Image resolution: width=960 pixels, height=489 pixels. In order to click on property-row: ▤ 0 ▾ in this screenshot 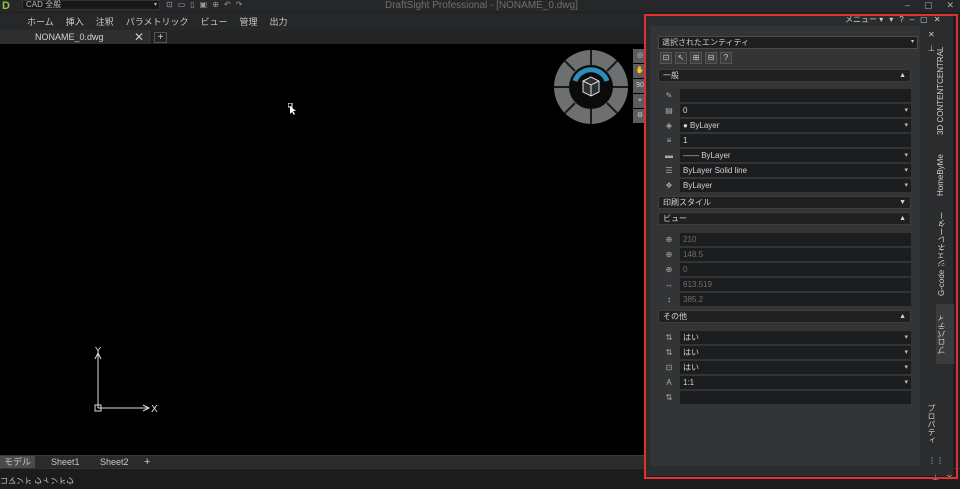, I will do `click(784, 110)`.